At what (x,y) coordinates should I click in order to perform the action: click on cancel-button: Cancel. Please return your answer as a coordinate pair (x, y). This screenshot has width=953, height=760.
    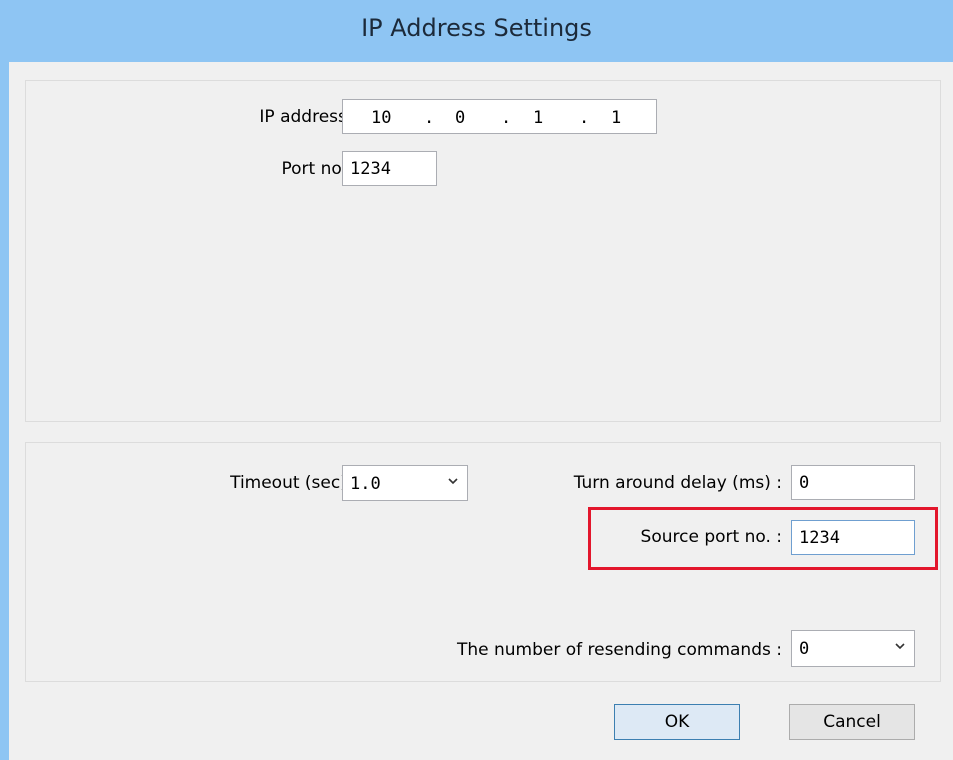
    Looking at the image, I should click on (852, 722).